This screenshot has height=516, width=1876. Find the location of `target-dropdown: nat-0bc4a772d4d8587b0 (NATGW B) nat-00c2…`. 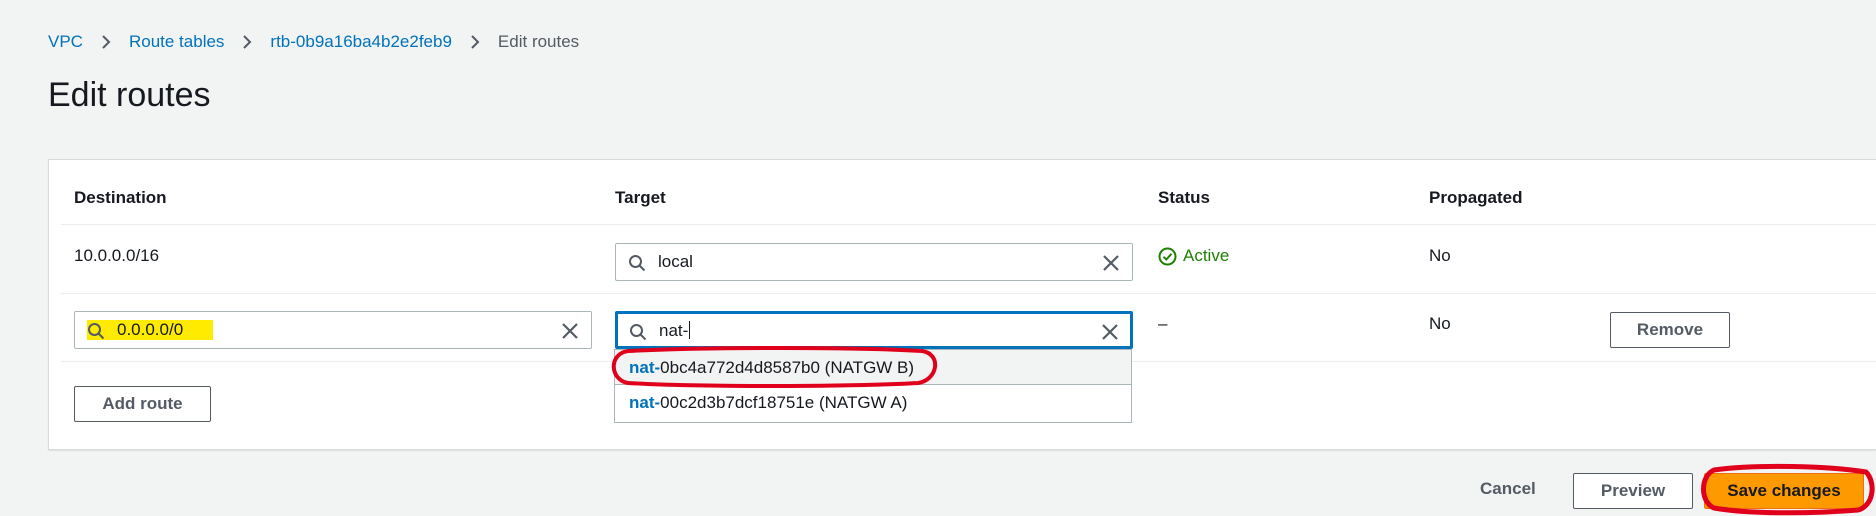

target-dropdown: nat-0bc4a772d4d8587b0 (NATGW B) nat-00c2… is located at coordinates (873, 386).